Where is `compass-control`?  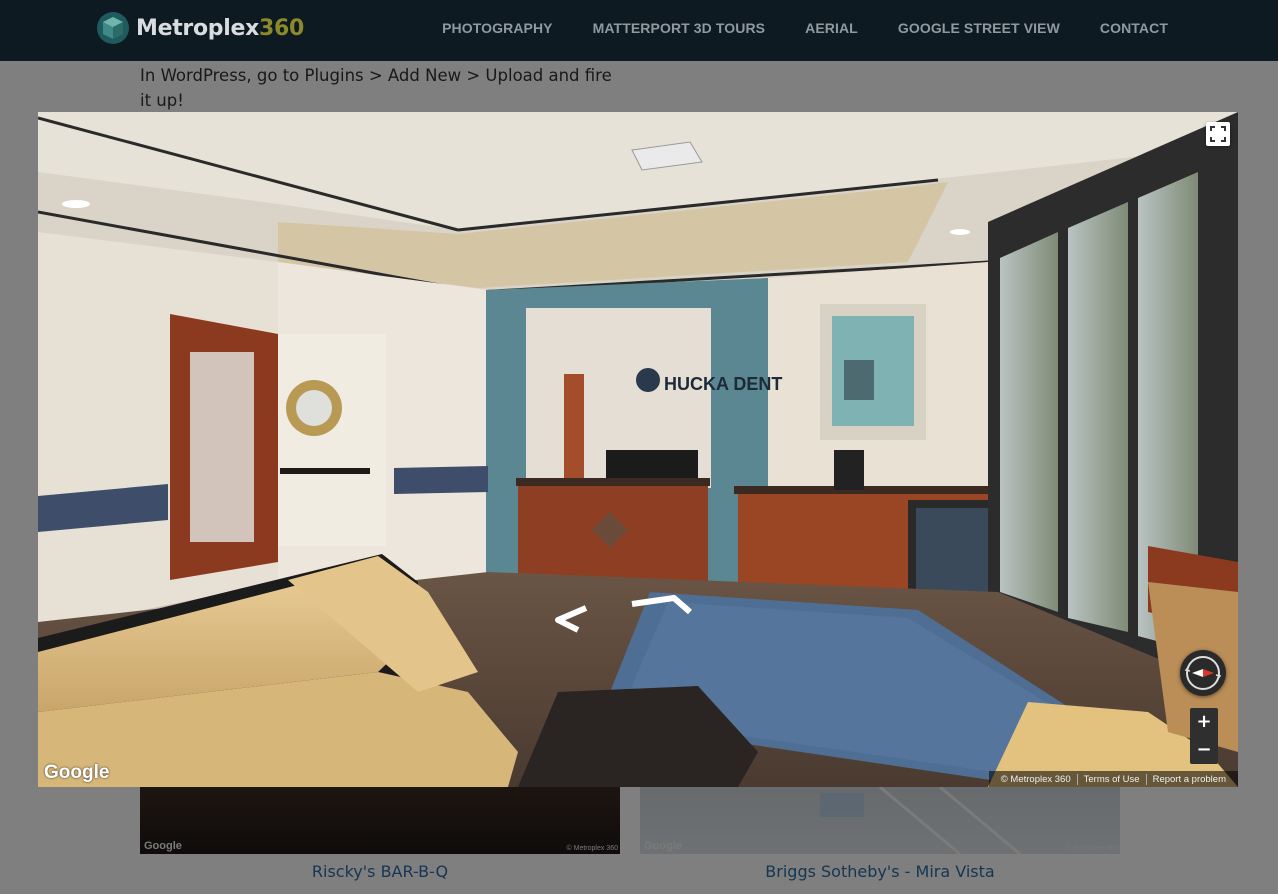 compass-control is located at coordinates (1203, 673).